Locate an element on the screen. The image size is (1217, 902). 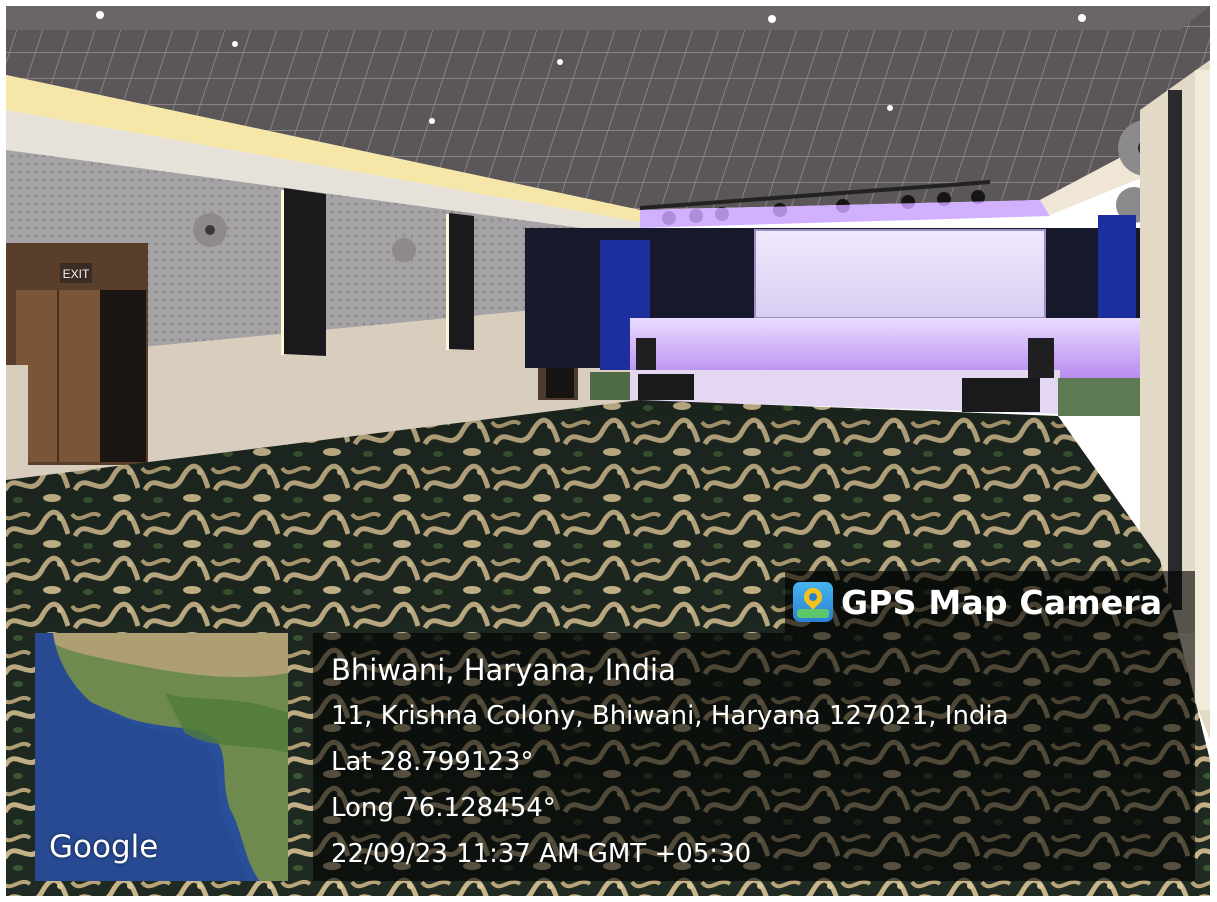
latitude-readout: Lat 28.799123° is located at coordinates (432, 762).